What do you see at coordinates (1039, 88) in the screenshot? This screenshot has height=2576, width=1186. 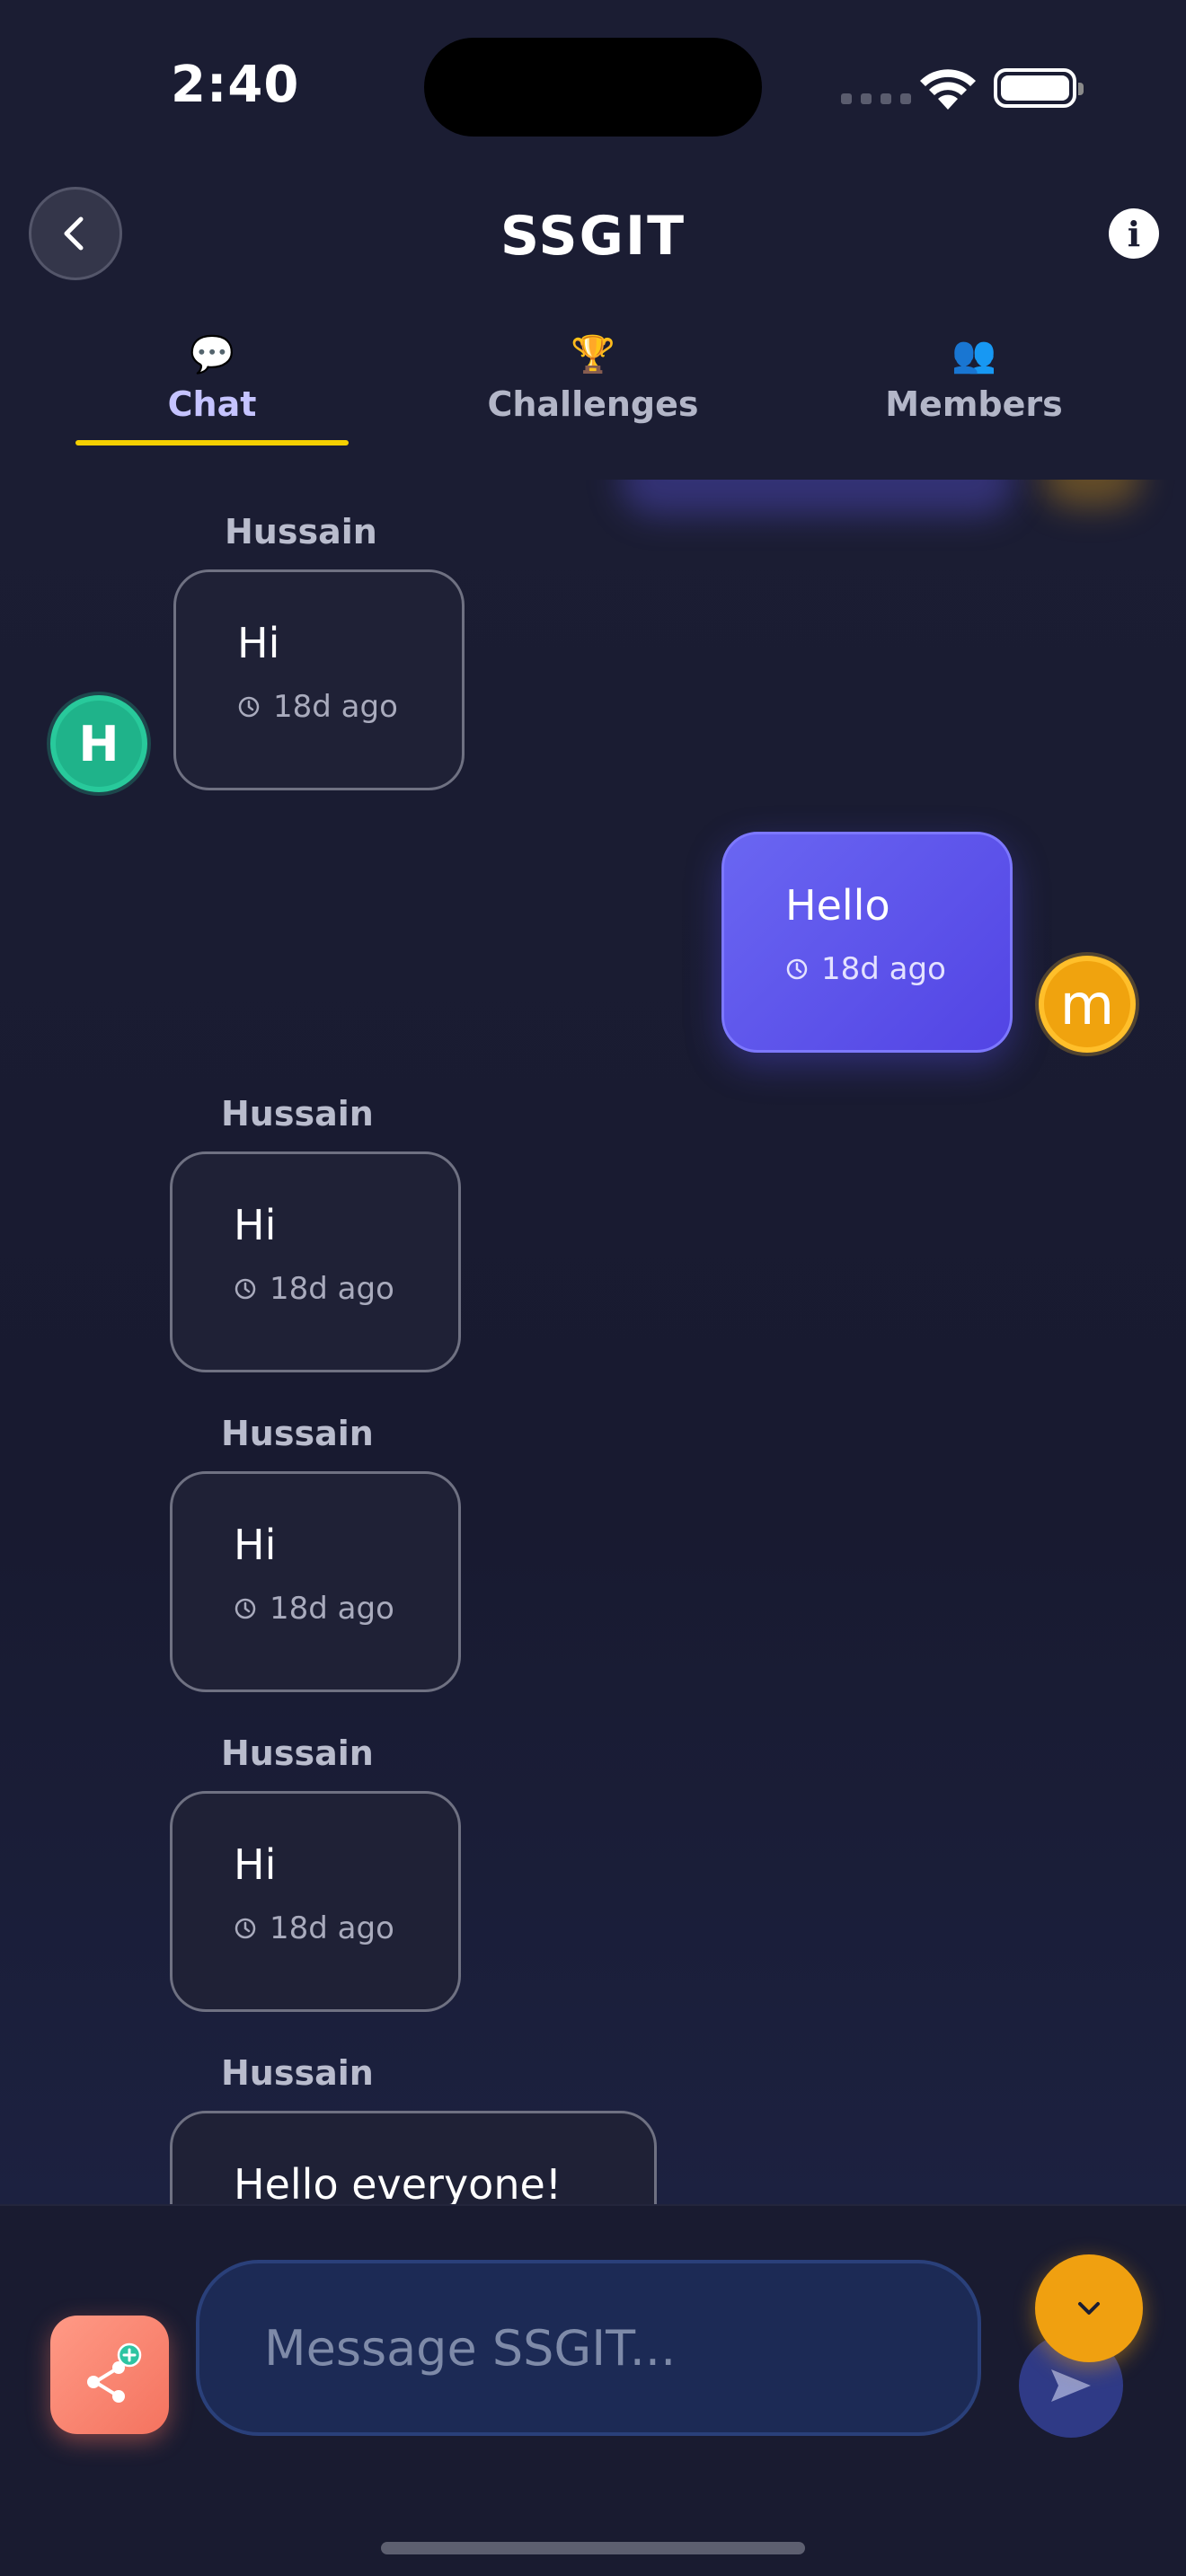 I see `battery-icon` at bounding box center [1039, 88].